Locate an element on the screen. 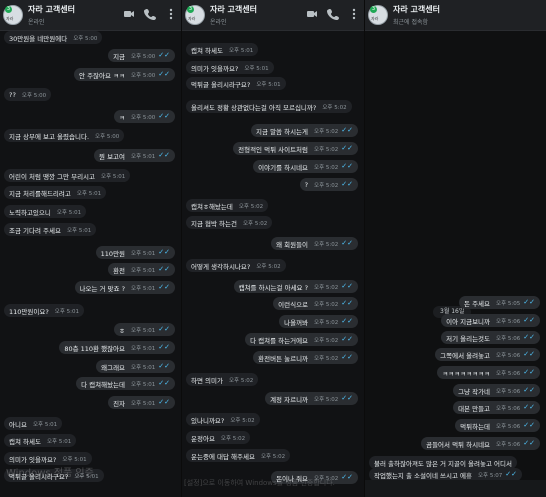  sent-message: ㅋㅋㅋㅋㅋㅋㅋㅋ 오후 5:06 ✓✓ is located at coordinates (488, 372).